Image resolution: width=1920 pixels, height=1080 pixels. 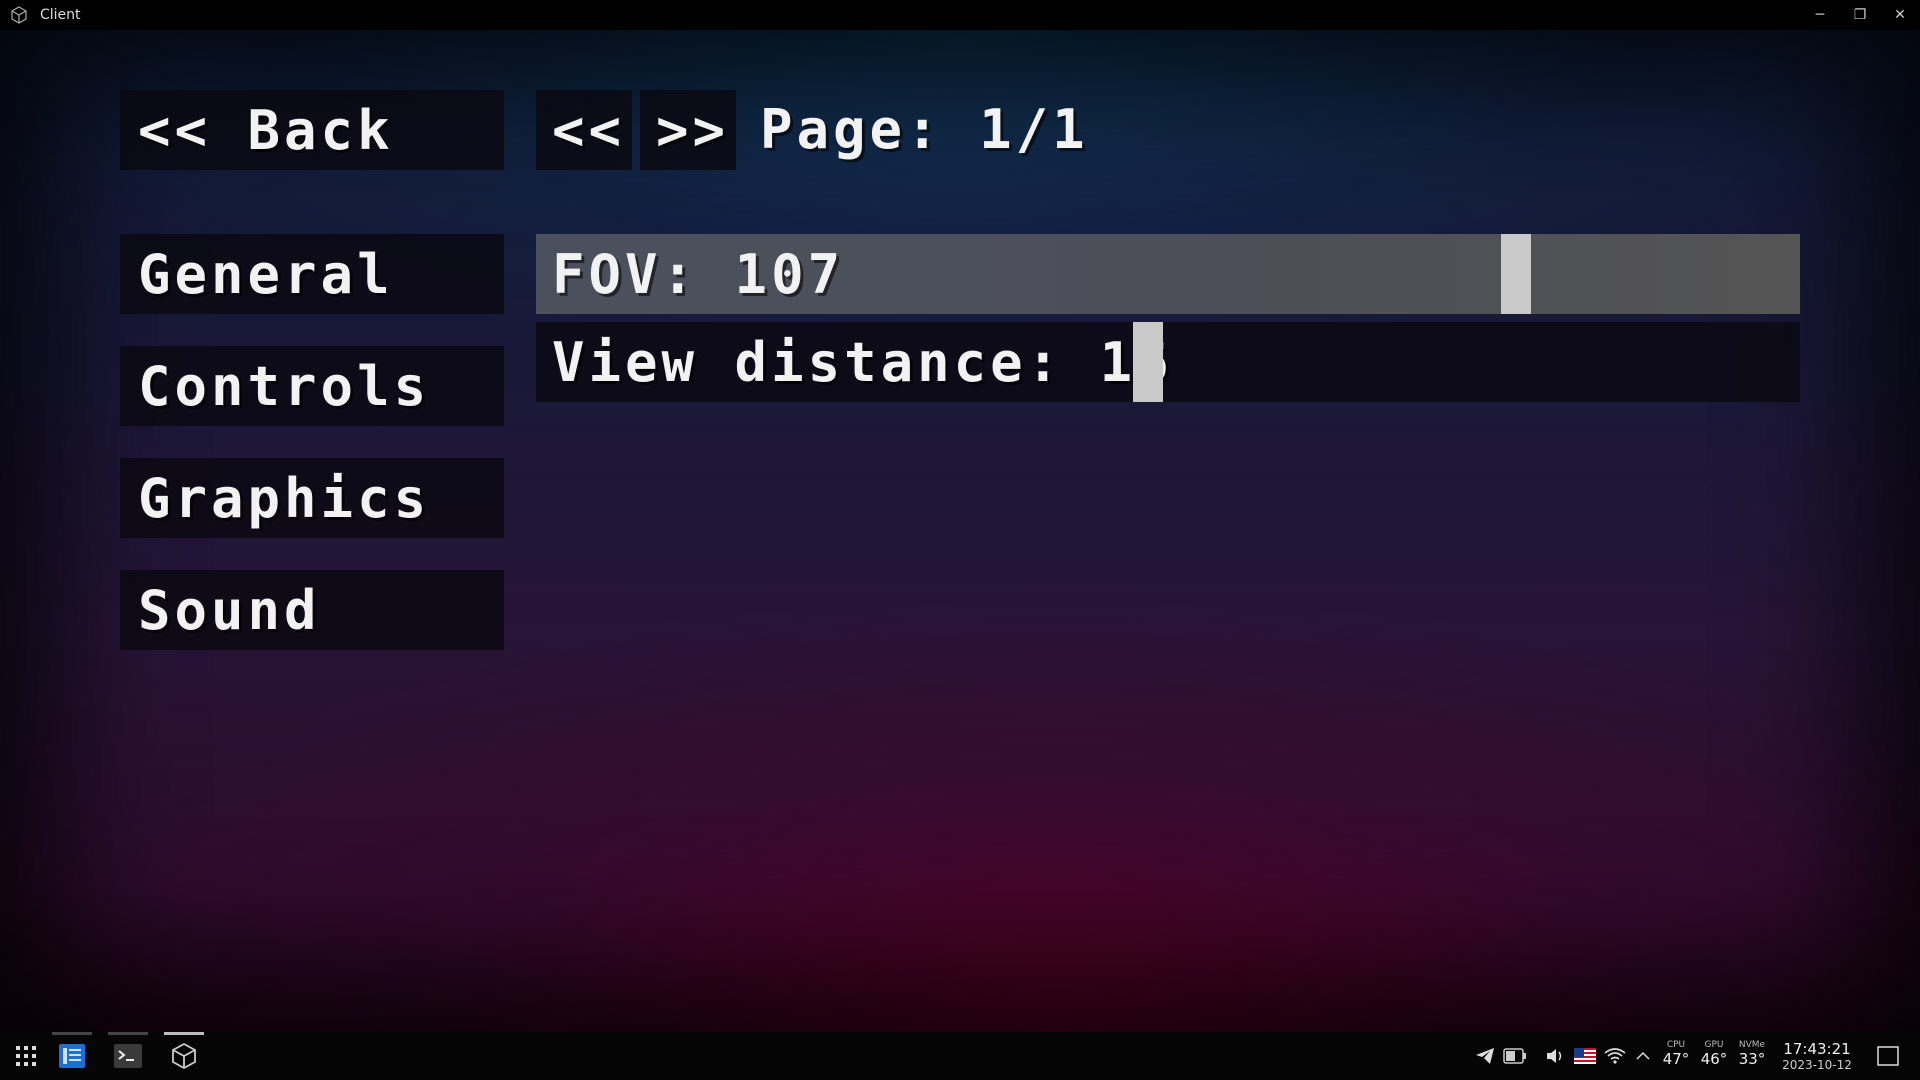 I want to click on view-distance-slider: View distance: 16, so click(x=1168, y=362).